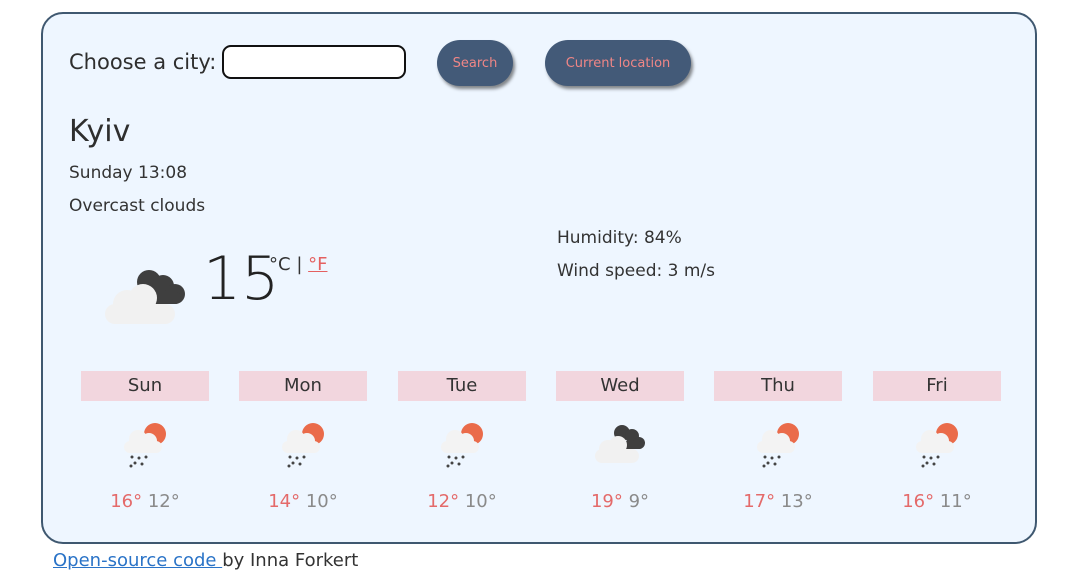 This screenshot has height=587, width=1073. I want to click on forecast-day: Wed 19° 9°, so click(620, 446).